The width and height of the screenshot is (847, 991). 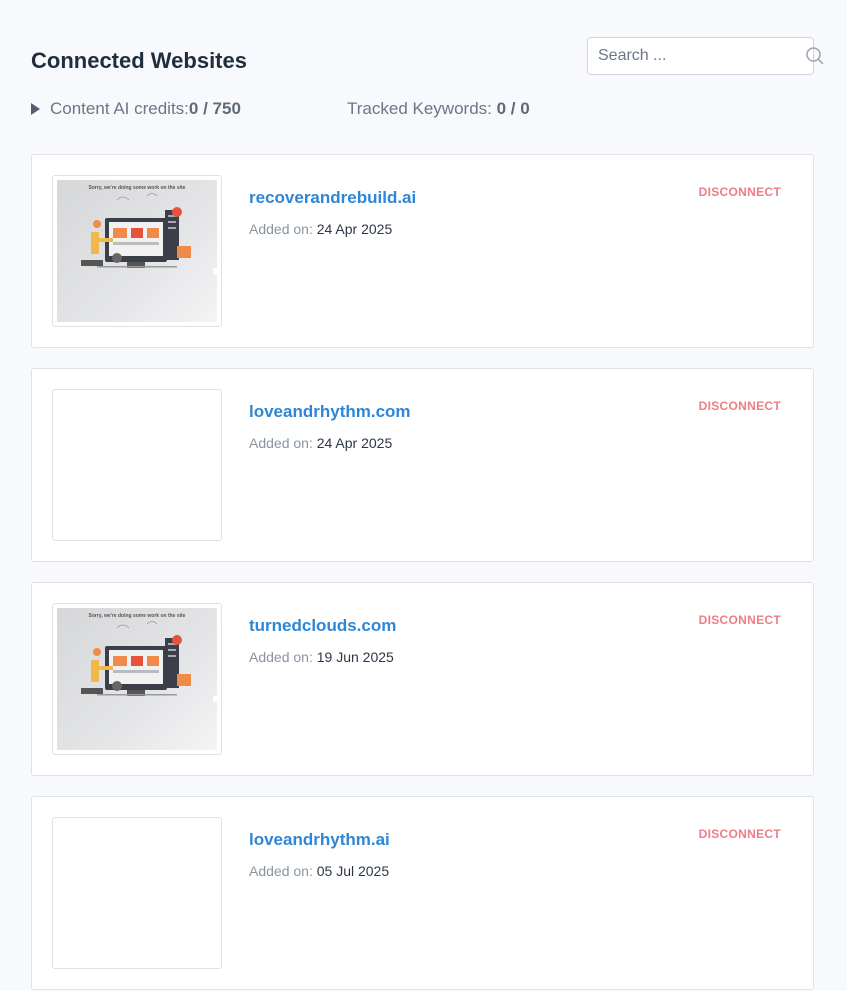 What do you see at coordinates (815, 56) in the screenshot?
I see `search-icon` at bounding box center [815, 56].